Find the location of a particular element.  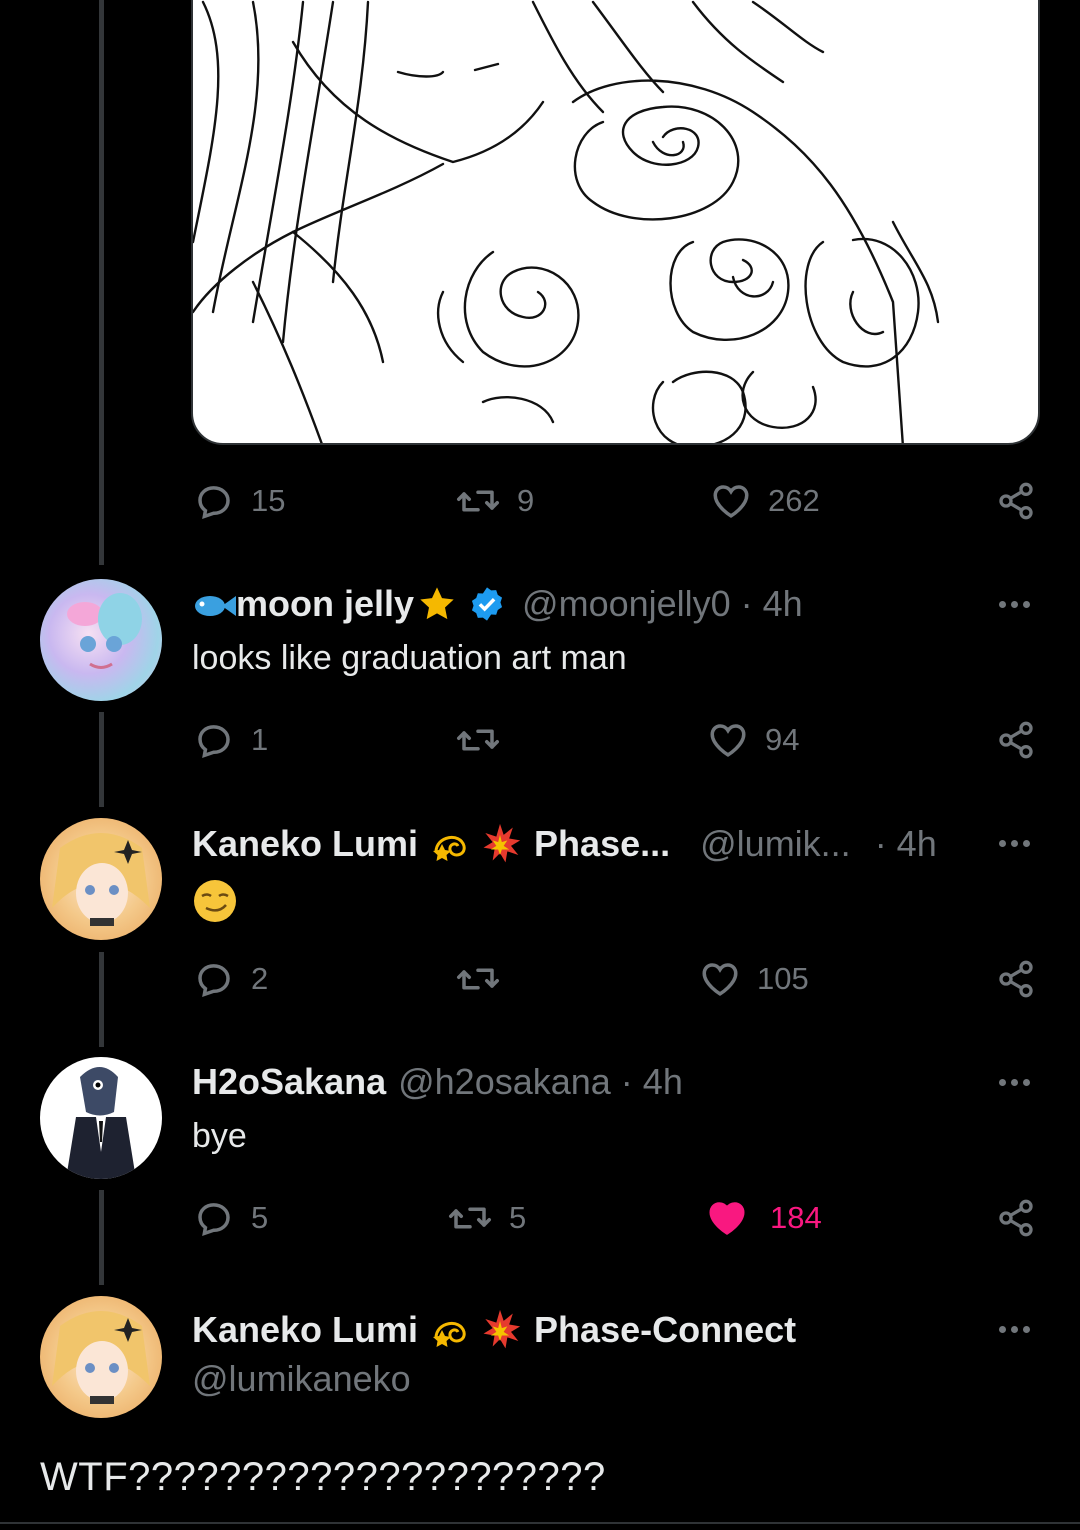

handle: @h2osakana · 4h is located at coordinates (540, 1082).